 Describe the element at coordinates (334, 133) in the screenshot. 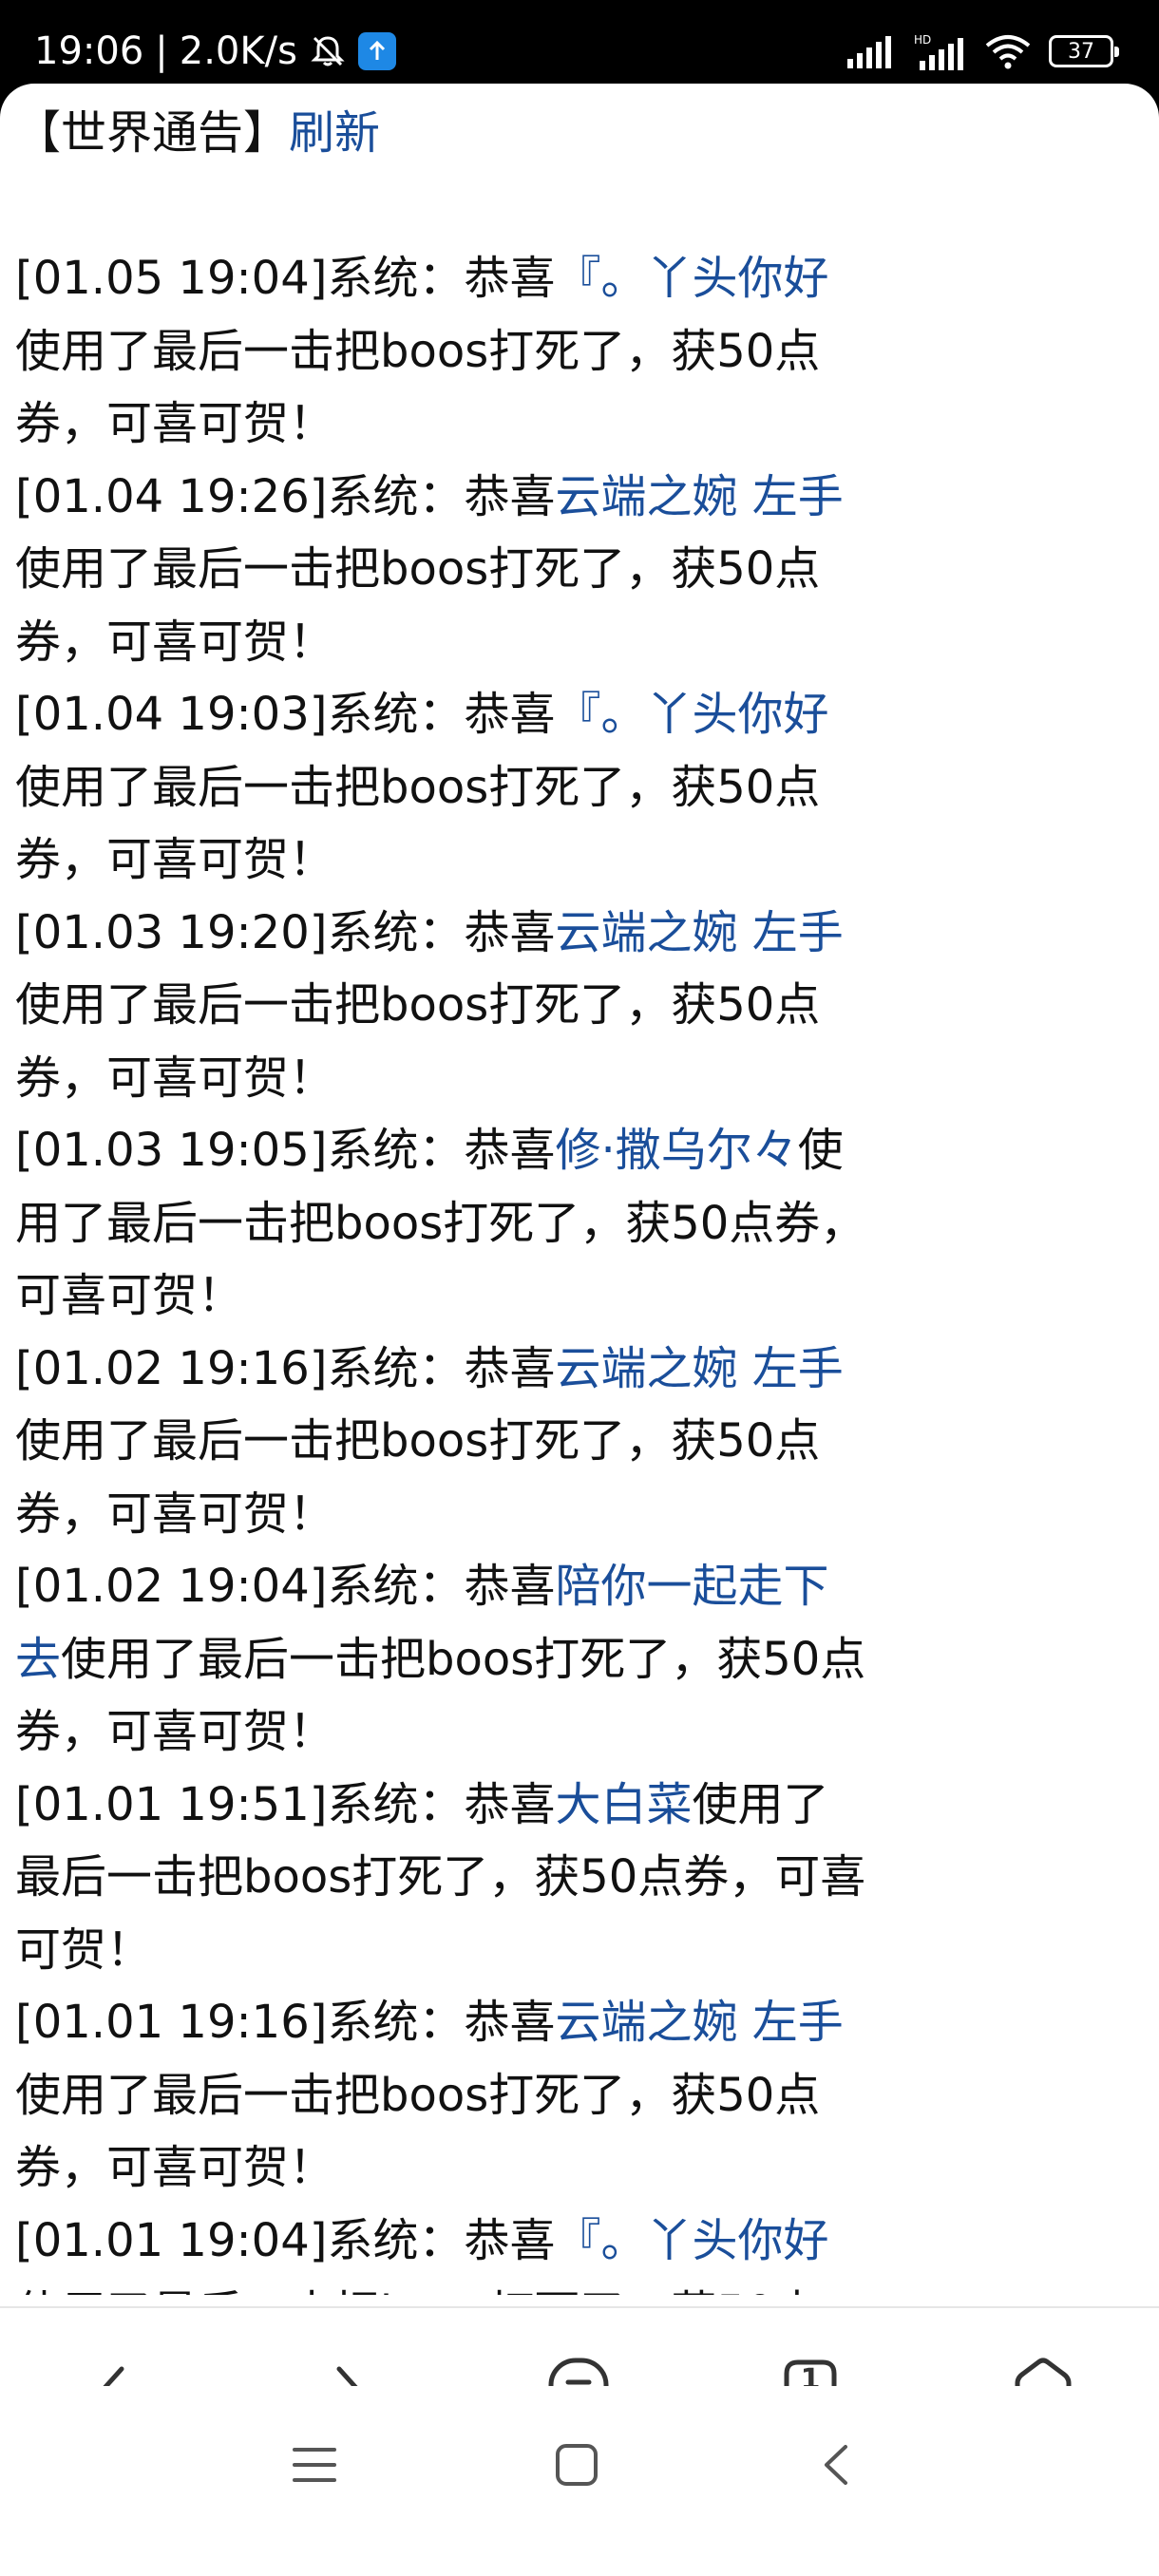

I see `refresh-link: 刷新` at that location.